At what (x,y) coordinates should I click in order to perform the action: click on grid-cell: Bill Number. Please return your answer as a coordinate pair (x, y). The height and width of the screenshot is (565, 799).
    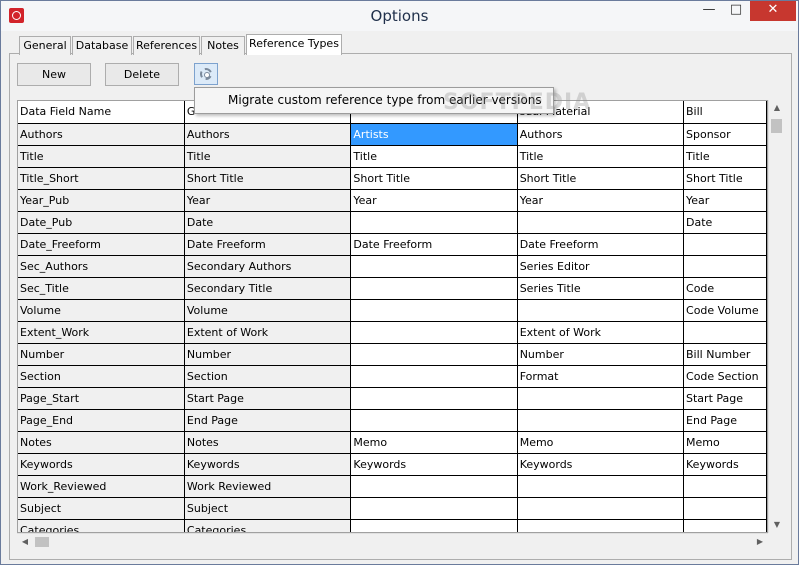
    Looking at the image, I should click on (725, 354).